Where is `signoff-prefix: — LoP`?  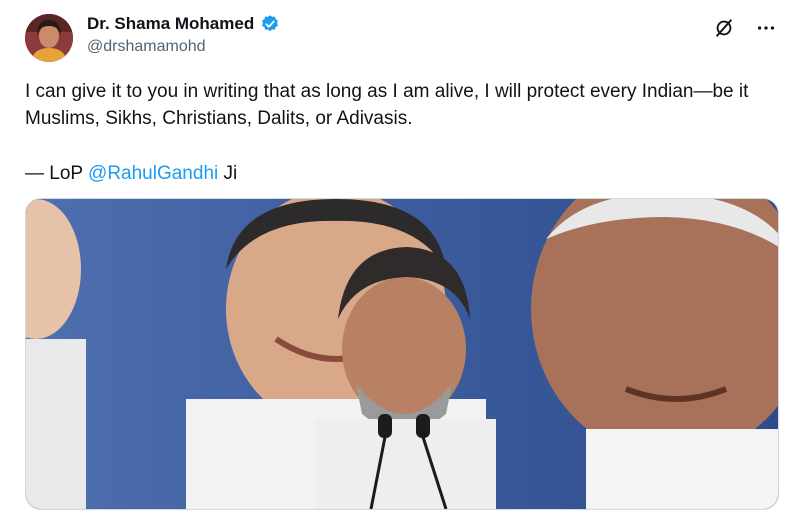
signoff-prefix: — LoP is located at coordinates (57, 173).